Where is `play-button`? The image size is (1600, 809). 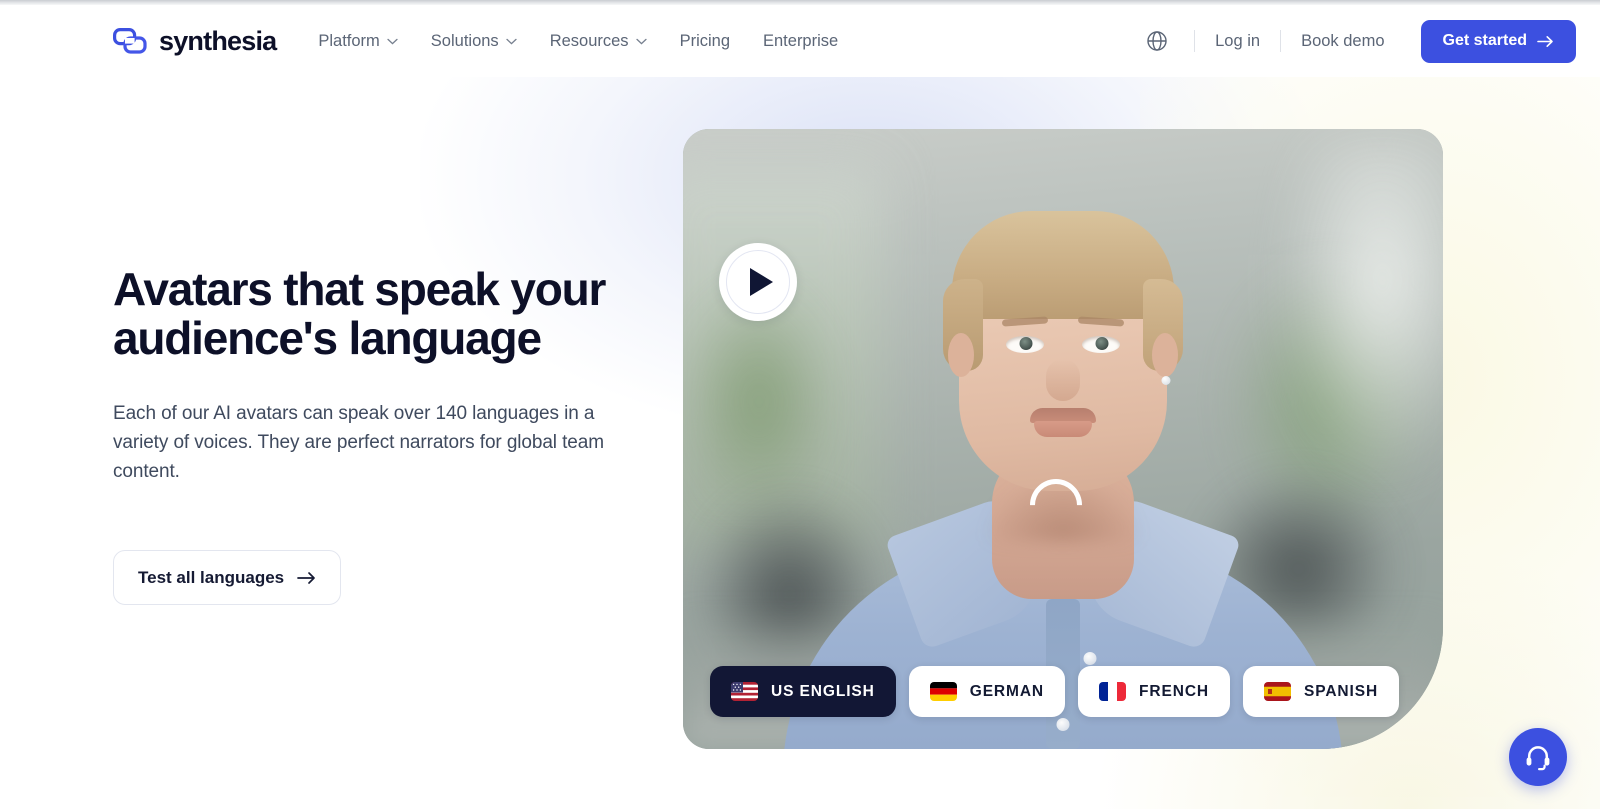
play-button is located at coordinates (758, 282).